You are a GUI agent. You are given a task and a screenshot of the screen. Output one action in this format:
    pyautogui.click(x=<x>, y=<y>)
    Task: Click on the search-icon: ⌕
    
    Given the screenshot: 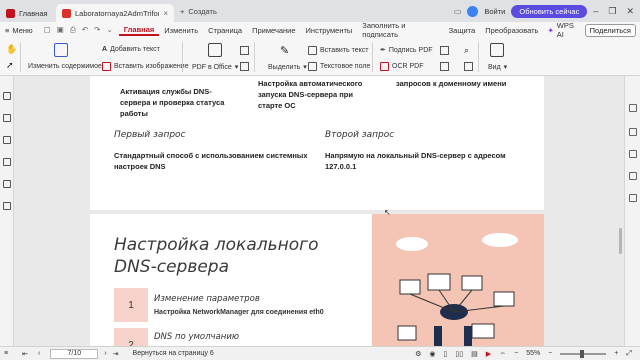 What is the action you would take?
    pyautogui.click(x=466, y=50)
    